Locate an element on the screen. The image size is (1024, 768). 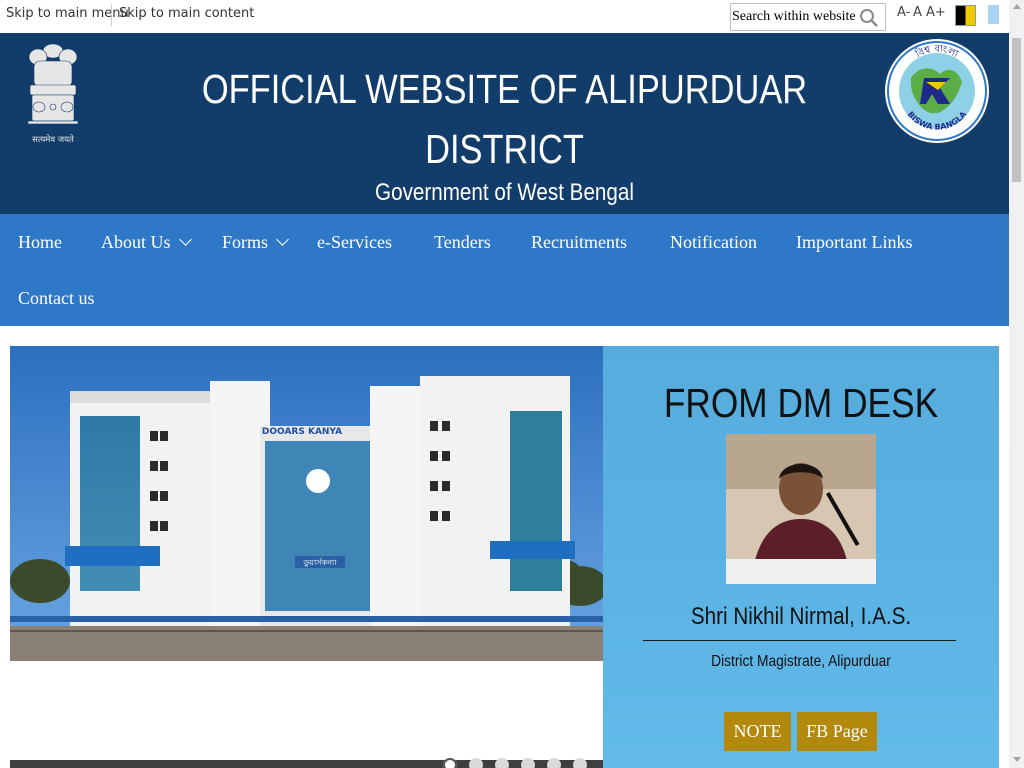
site-title-line2: DISTRICT is located at coordinates (504, 149).